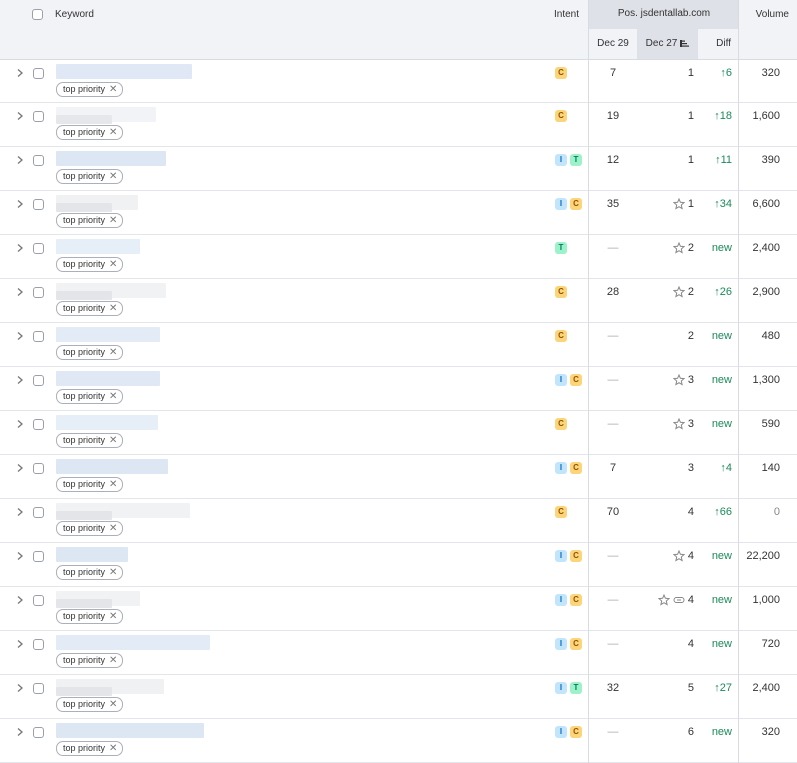 This screenshot has width=797, height=763. What do you see at coordinates (398, 433) in the screenshot?
I see `table-row: top priority ✕ C — 3 new 590` at bounding box center [398, 433].